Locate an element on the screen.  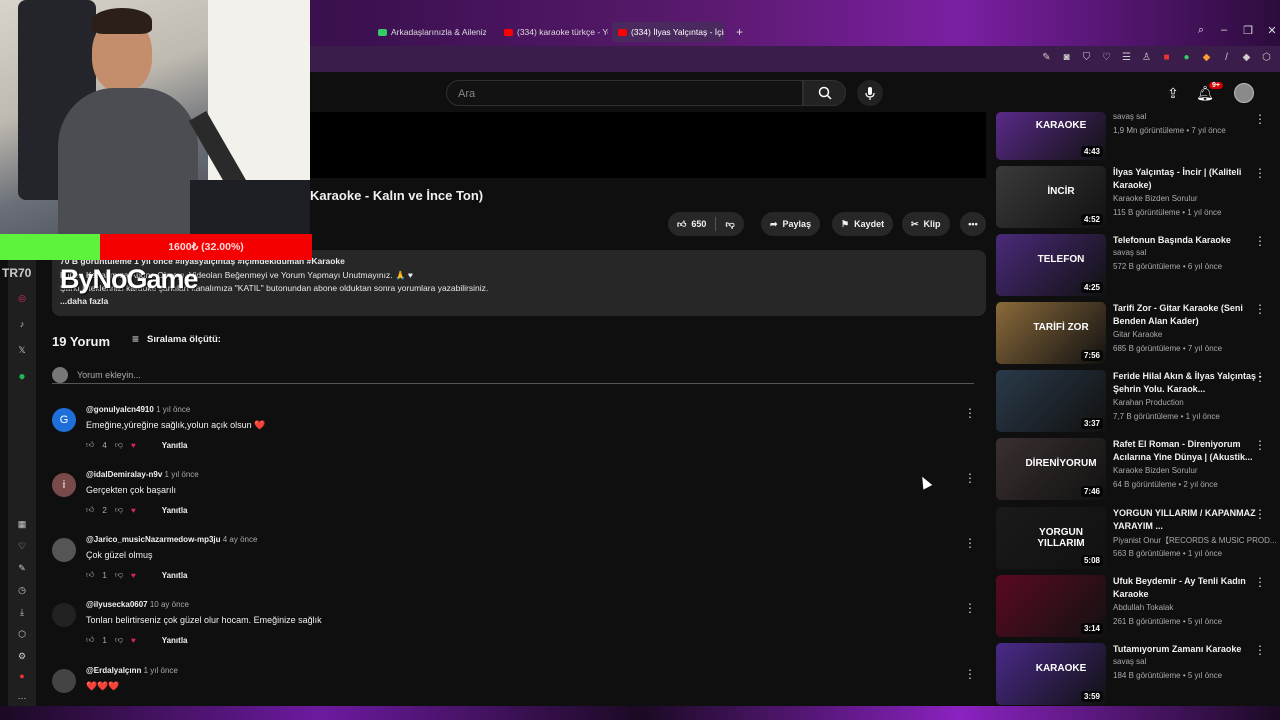
list-icon: ☰ is located at coordinates (1126, 57).